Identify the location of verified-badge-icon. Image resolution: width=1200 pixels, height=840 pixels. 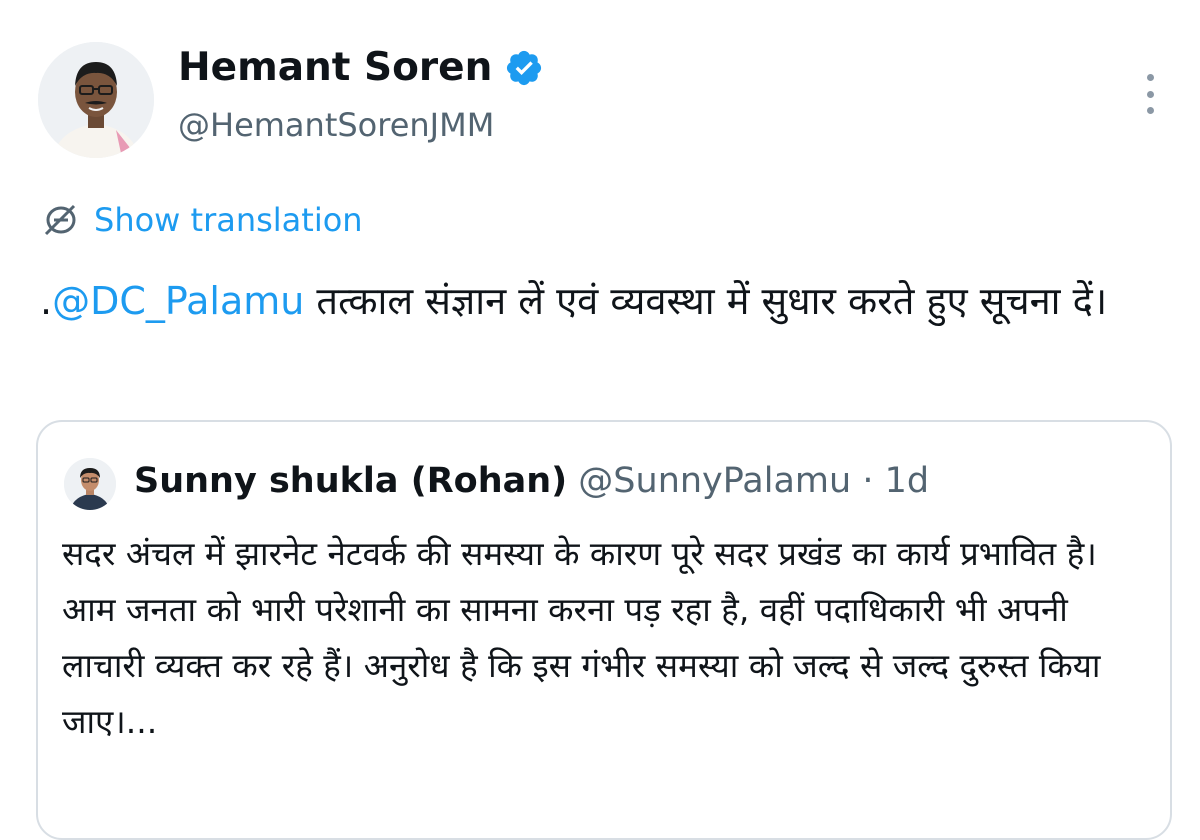
(524, 68).